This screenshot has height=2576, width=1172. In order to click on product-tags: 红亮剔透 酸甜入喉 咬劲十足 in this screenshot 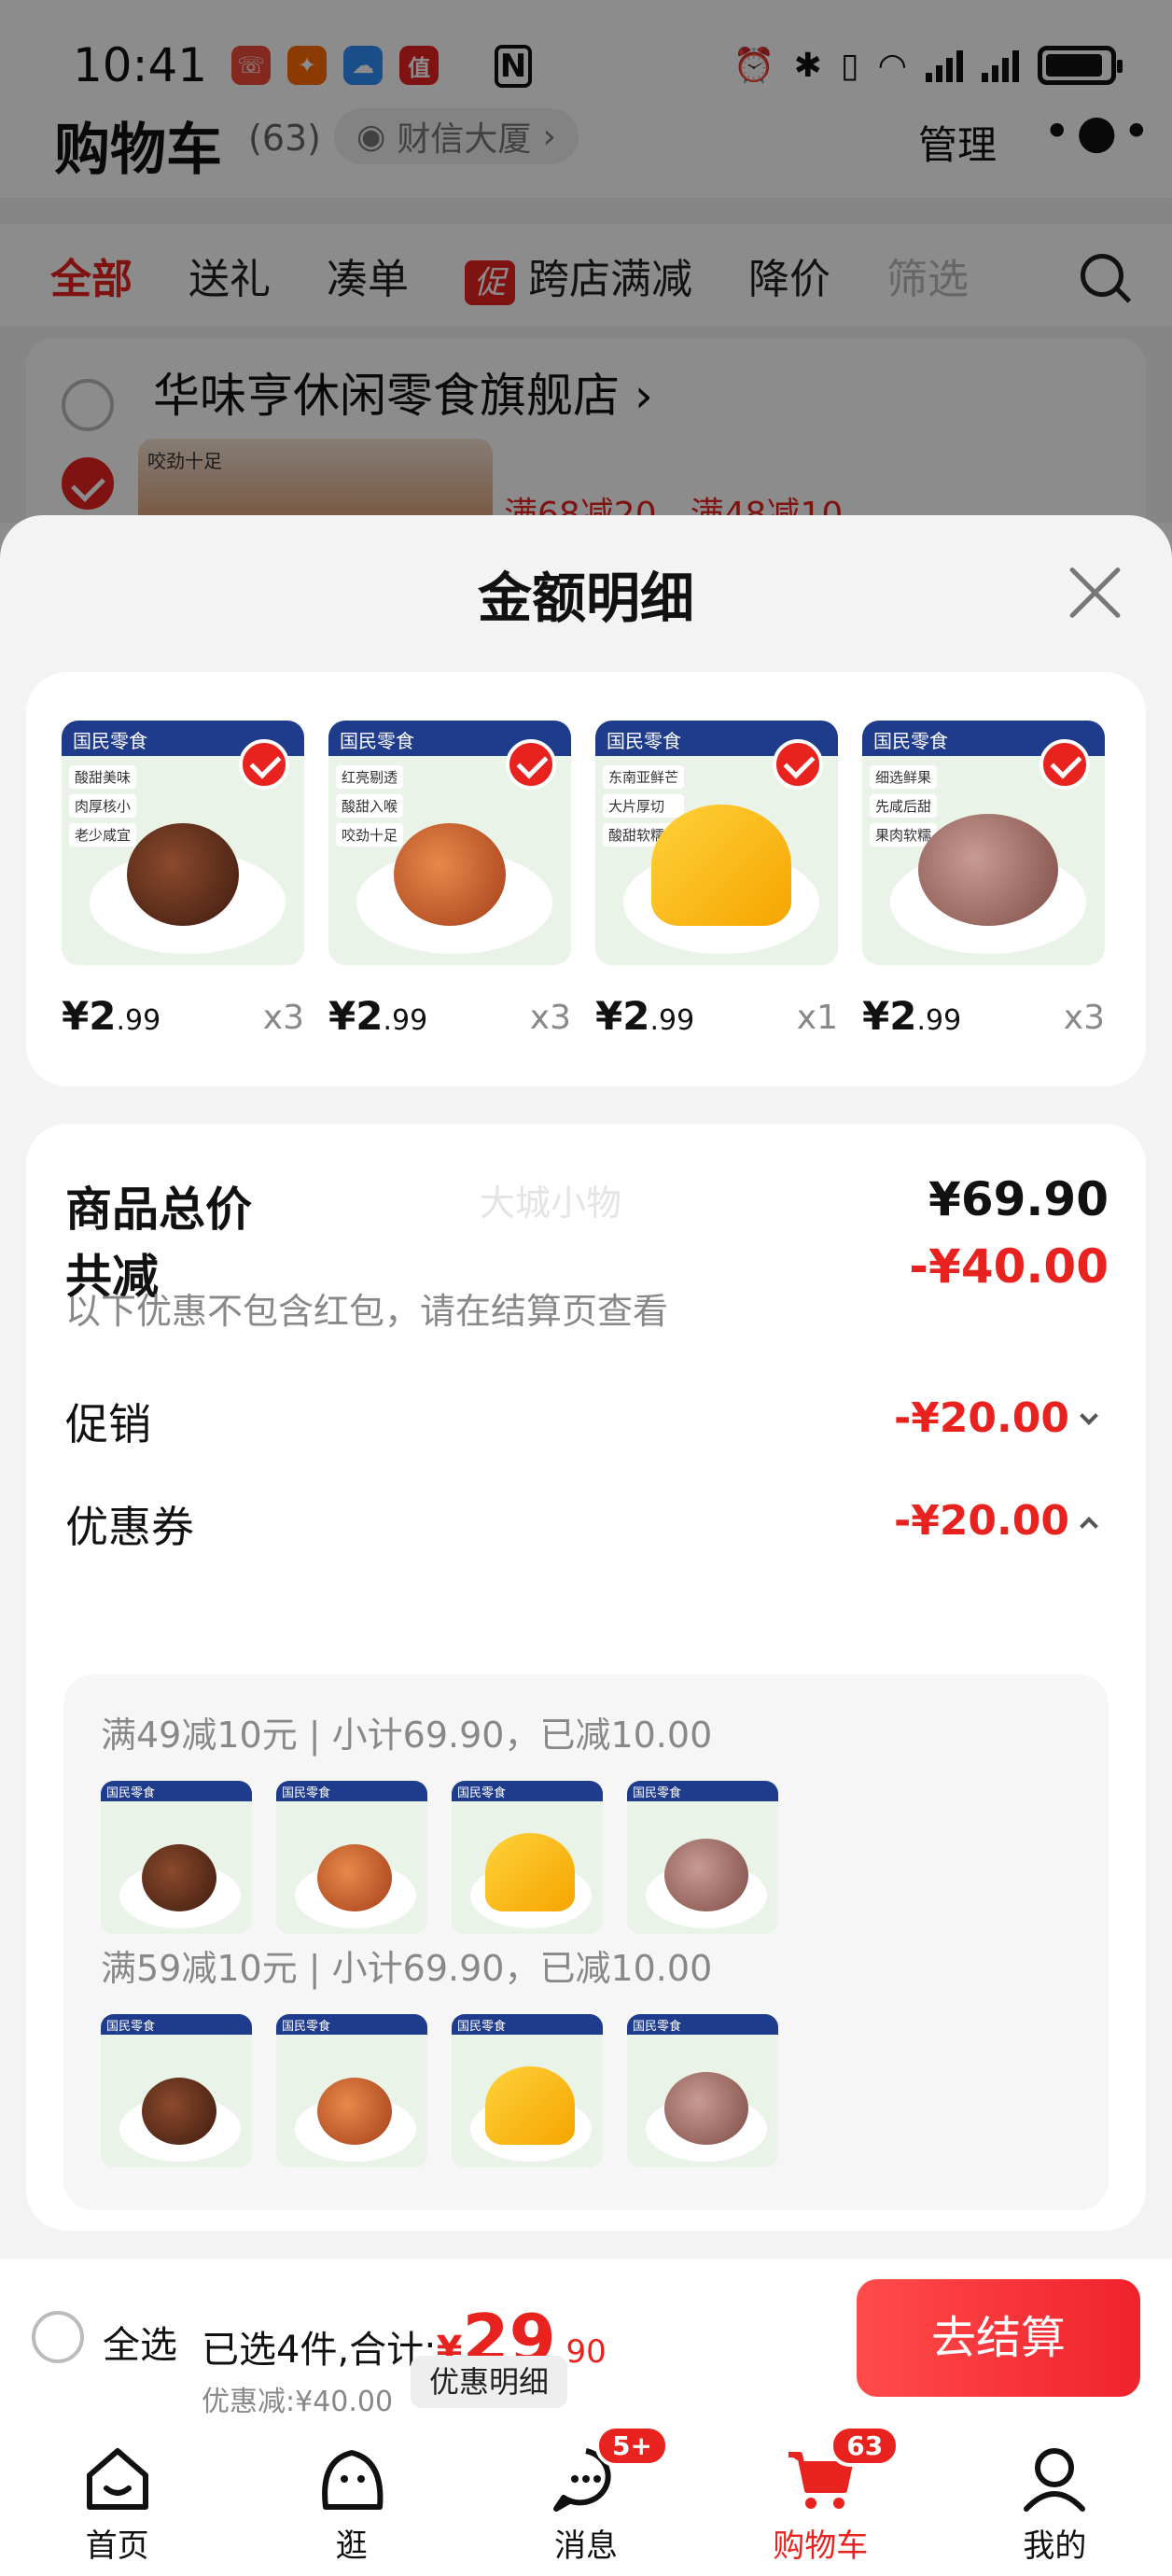, I will do `click(370, 806)`.